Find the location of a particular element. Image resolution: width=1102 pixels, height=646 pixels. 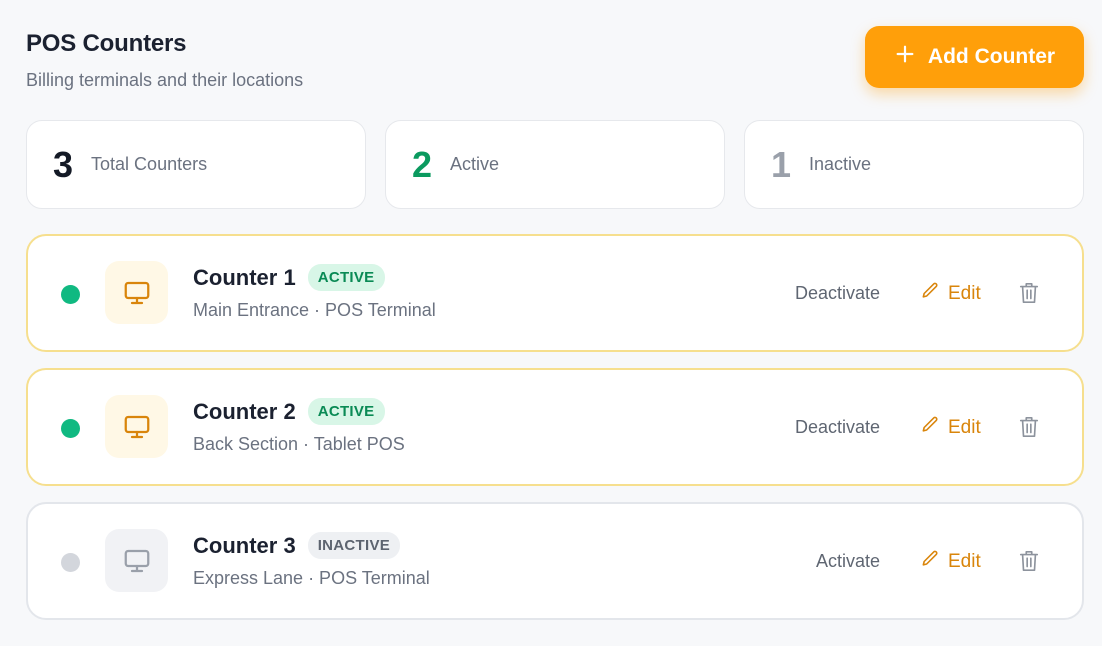

counter-name: Counter 2 is located at coordinates (244, 411).